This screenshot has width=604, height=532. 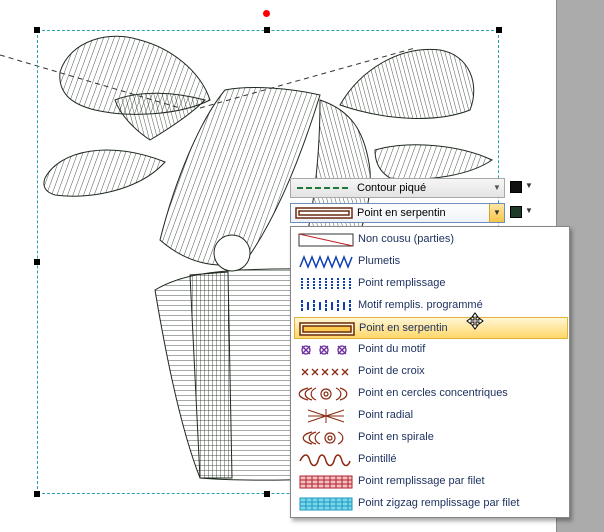 I want to click on zigzag-net-fill-swatch-icon, so click(x=326, y=504).